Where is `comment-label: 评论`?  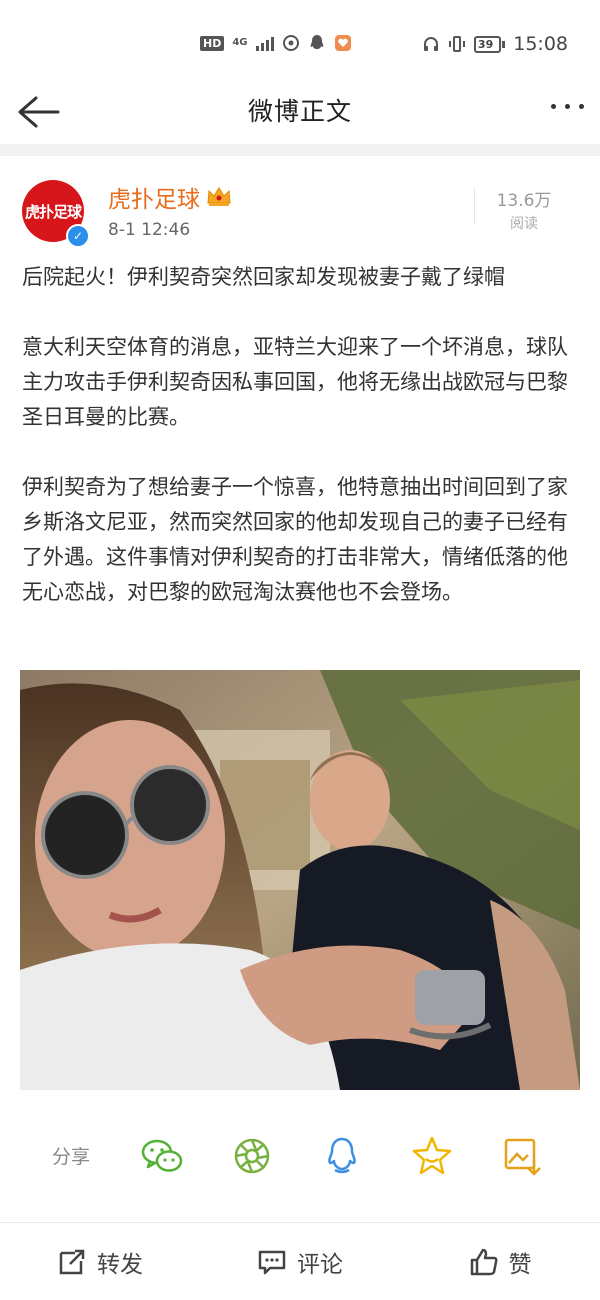
comment-label: 评论 is located at coordinates (320, 1265).